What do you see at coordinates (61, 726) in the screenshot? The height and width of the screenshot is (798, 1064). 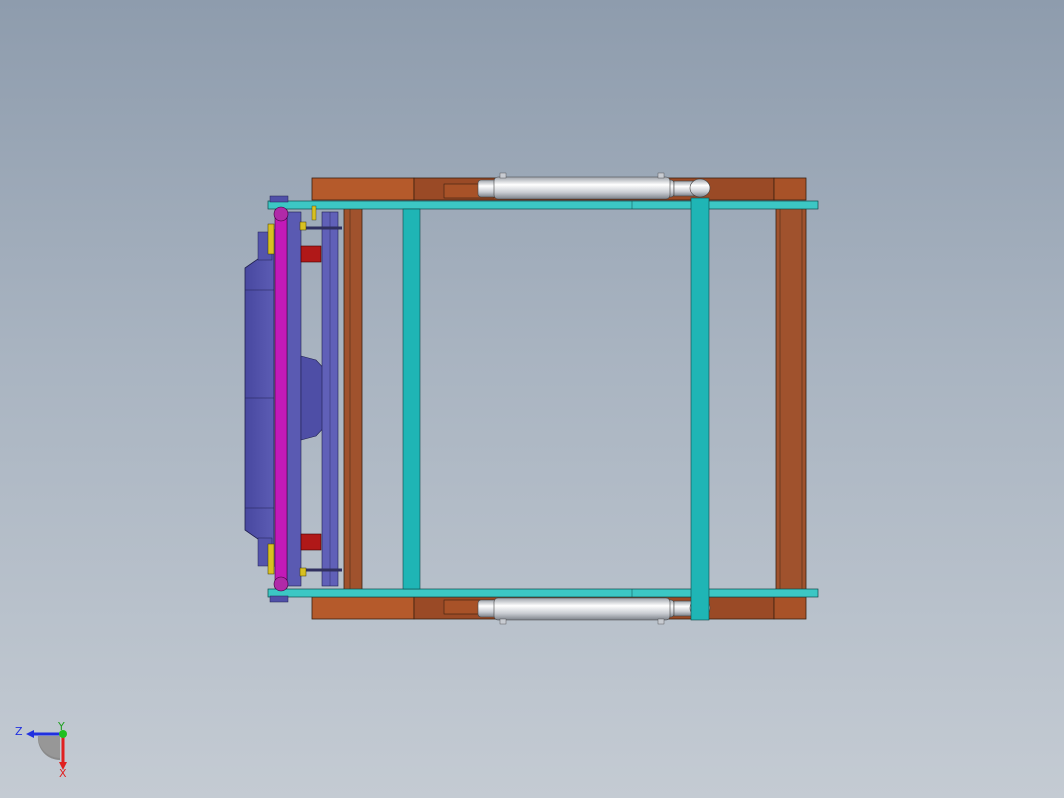 I see `y-axis-label: Y` at bounding box center [61, 726].